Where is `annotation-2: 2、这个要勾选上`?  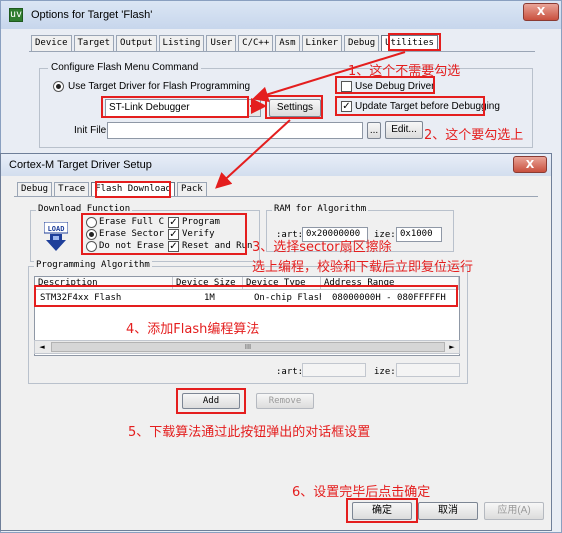
annotation-2: 2、这个要勾选上 is located at coordinates (474, 135).